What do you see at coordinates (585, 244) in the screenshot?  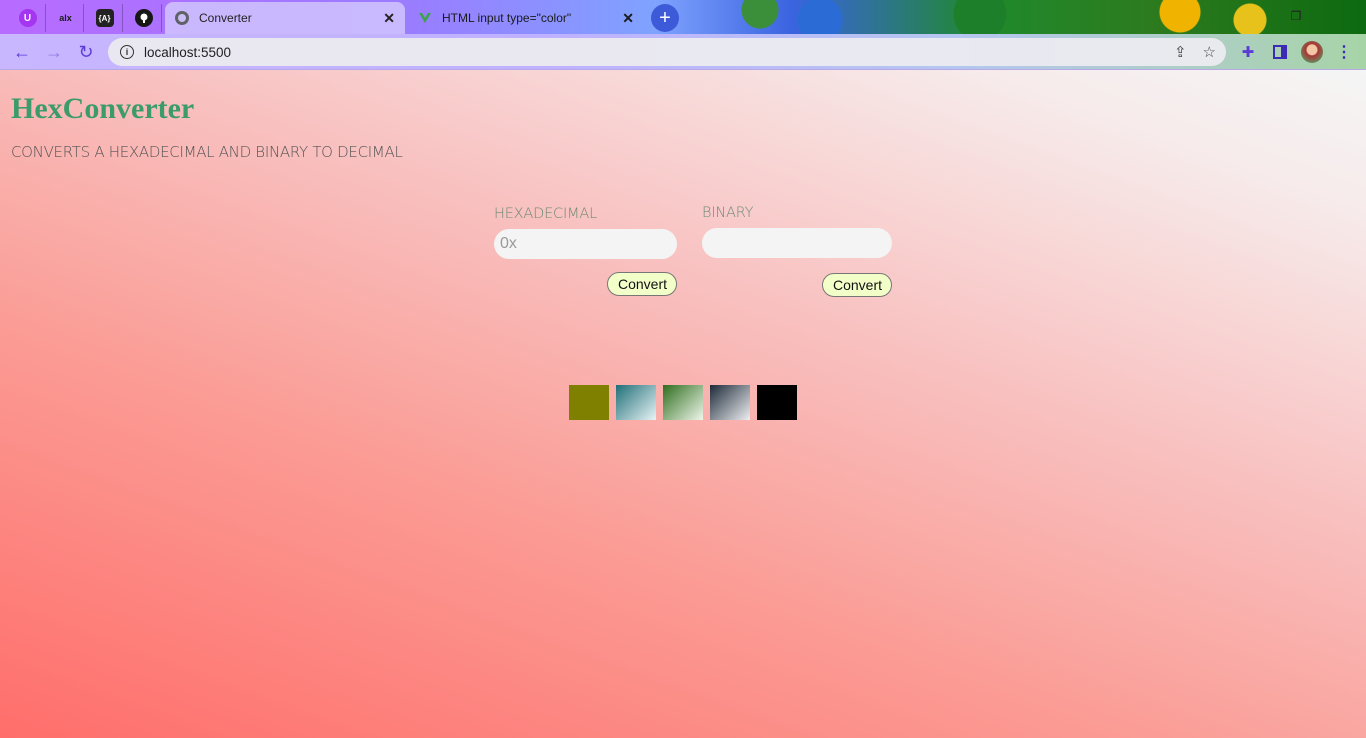 I see `hex-input` at bounding box center [585, 244].